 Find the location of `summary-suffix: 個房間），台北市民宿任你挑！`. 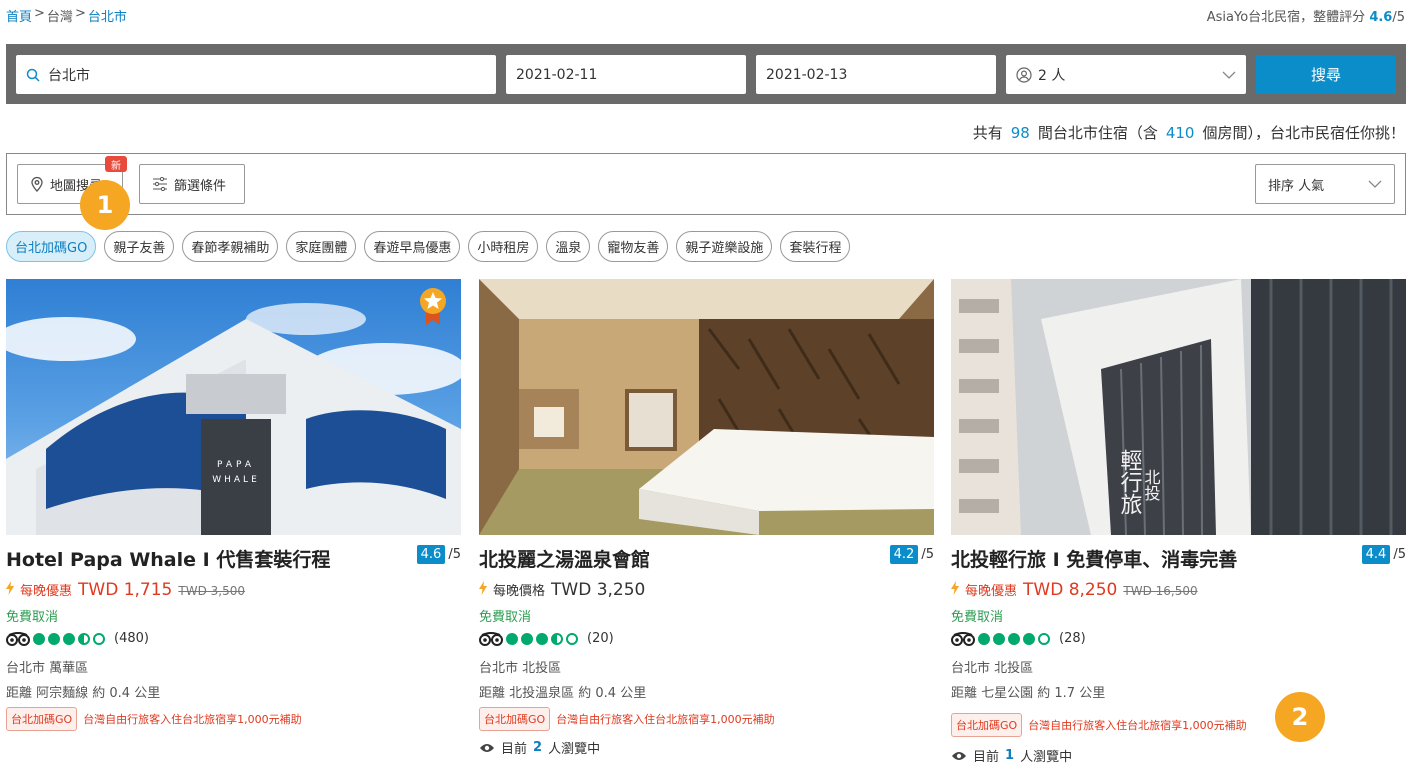

summary-suffix: 個房間），台北市民宿任你挑！ is located at coordinates (1303, 133).